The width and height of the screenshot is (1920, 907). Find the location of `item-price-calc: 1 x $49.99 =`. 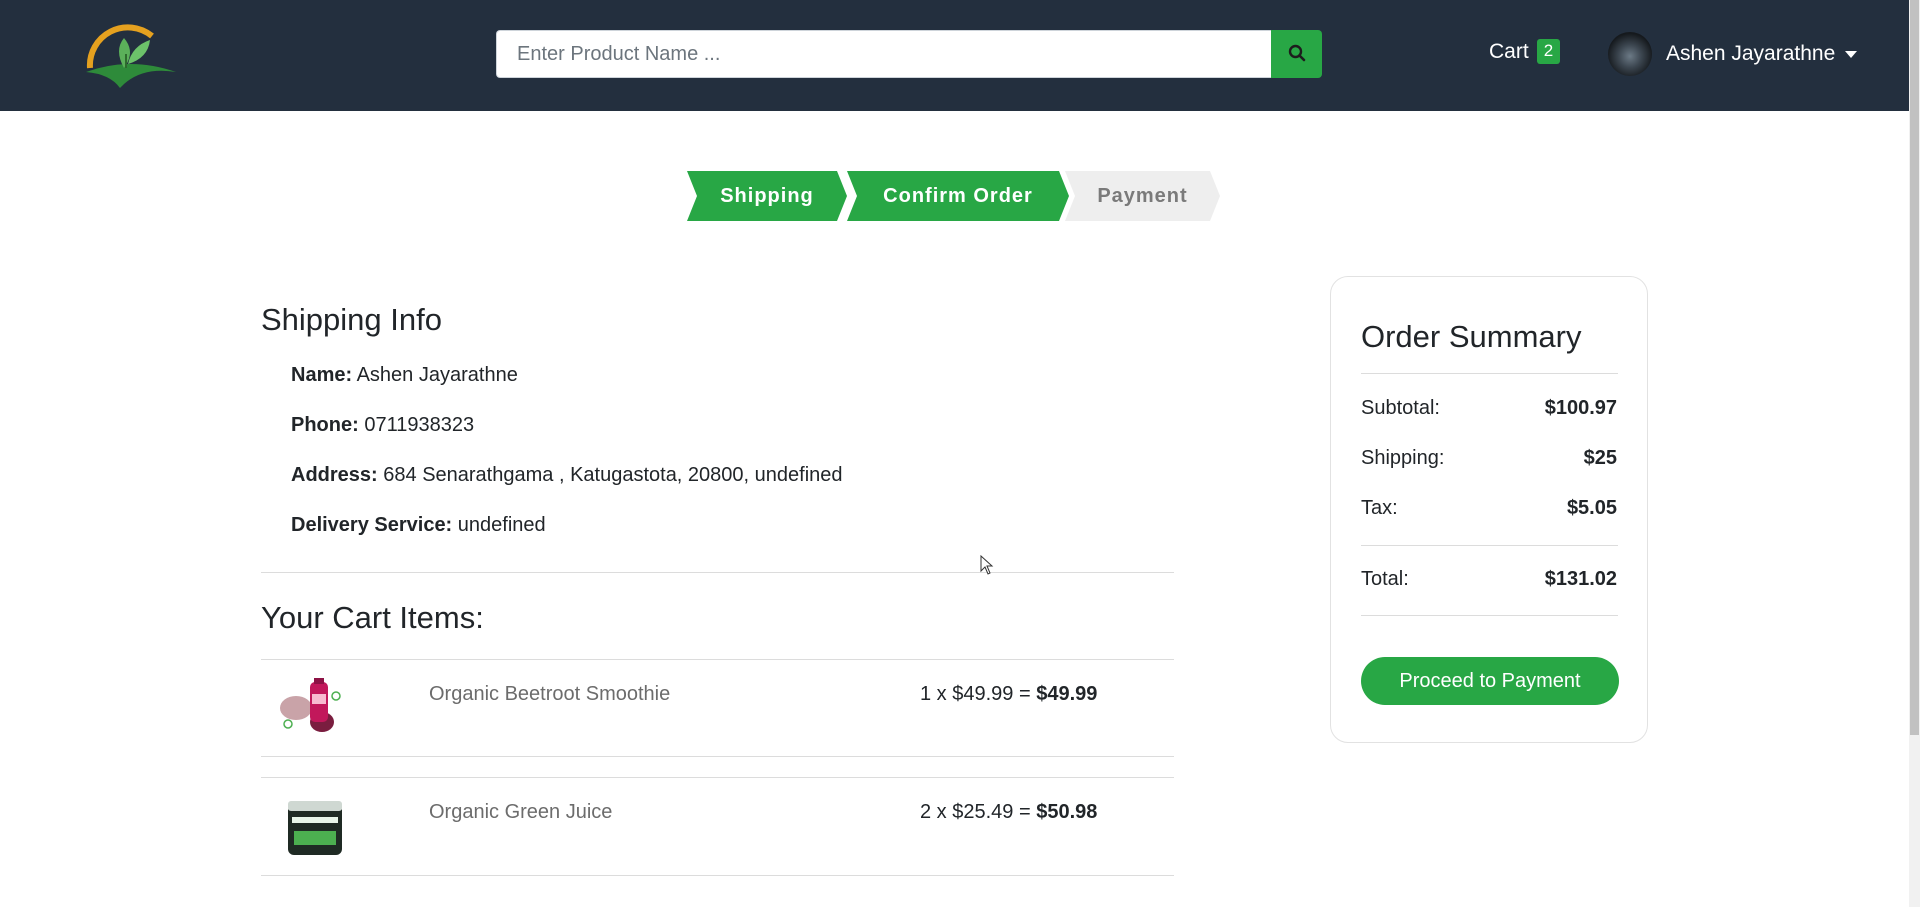

item-price-calc: 1 x $49.99 = is located at coordinates (978, 694).